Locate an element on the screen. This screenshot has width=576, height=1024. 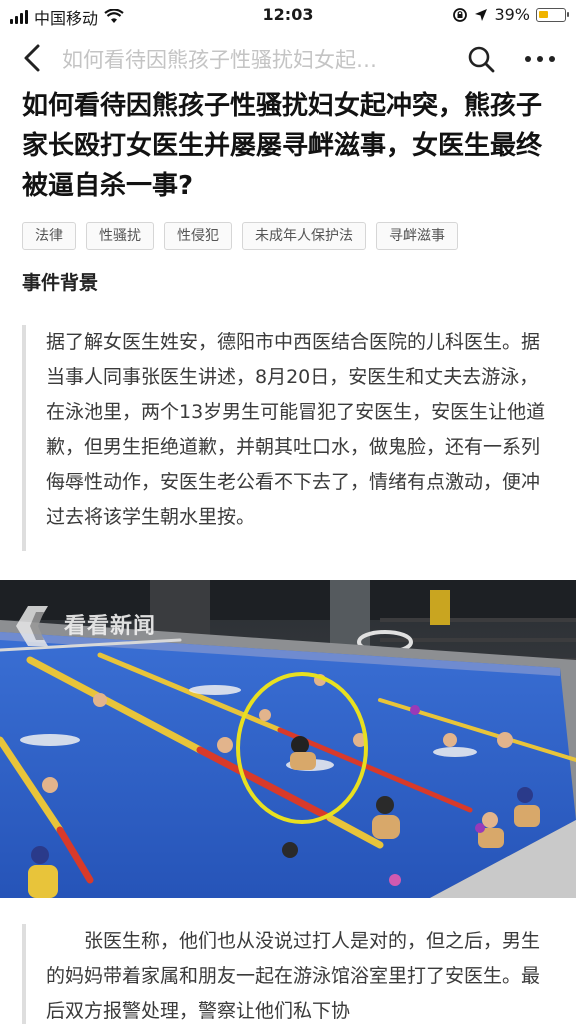
topic-tag: 法律 is located at coordinates (49, 236).